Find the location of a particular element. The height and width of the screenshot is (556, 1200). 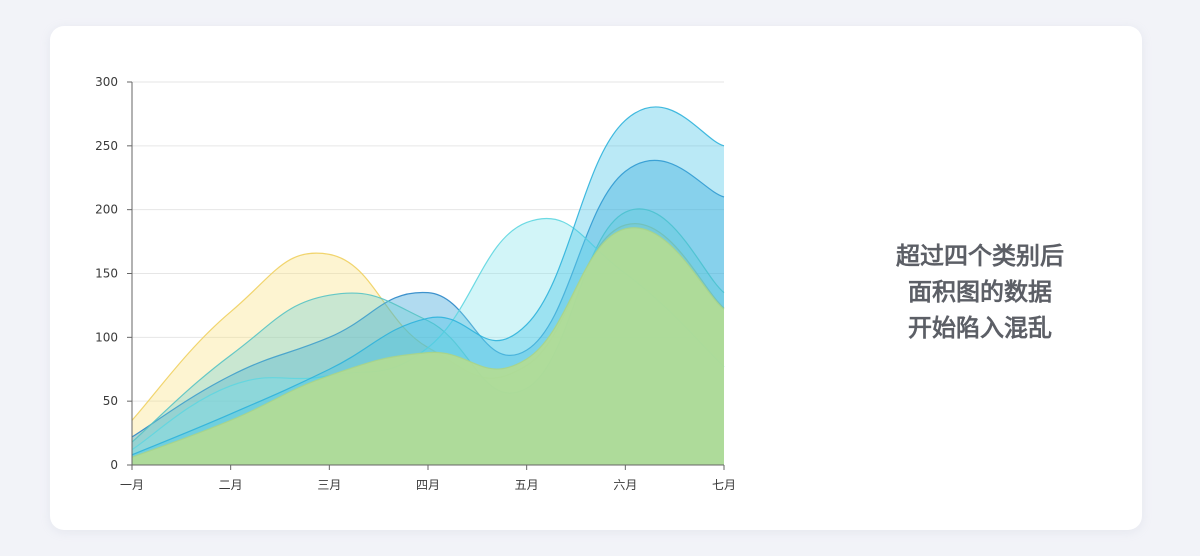

x-tick-label: 三月 is located at coordinates (329, 485).